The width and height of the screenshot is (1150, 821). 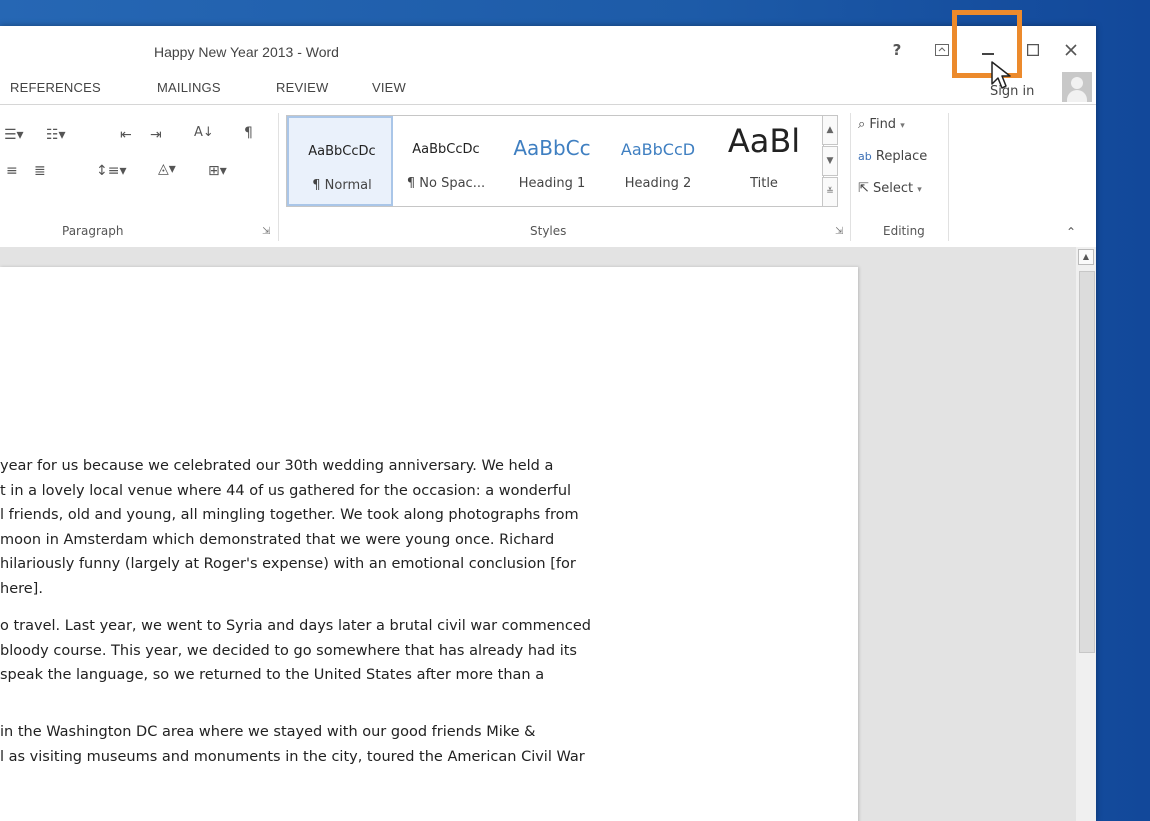 I want to click on style-name: ¶ Normal, so click(x=342, y=185).